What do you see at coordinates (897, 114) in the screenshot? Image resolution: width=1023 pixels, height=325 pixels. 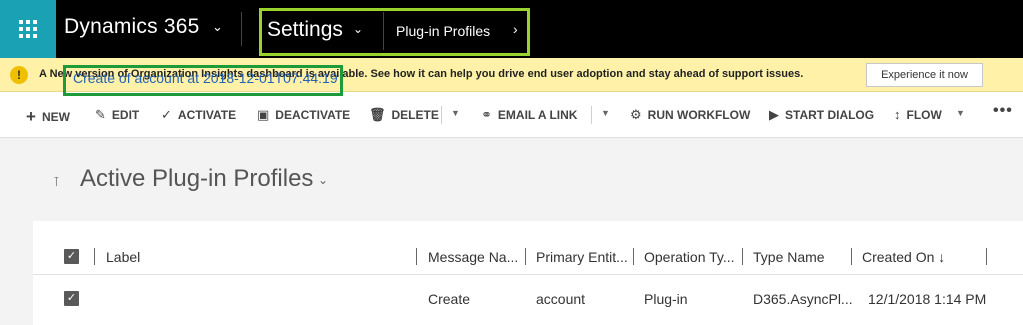 I see `flow-icon: ↕` at bounding box center [897, 114].